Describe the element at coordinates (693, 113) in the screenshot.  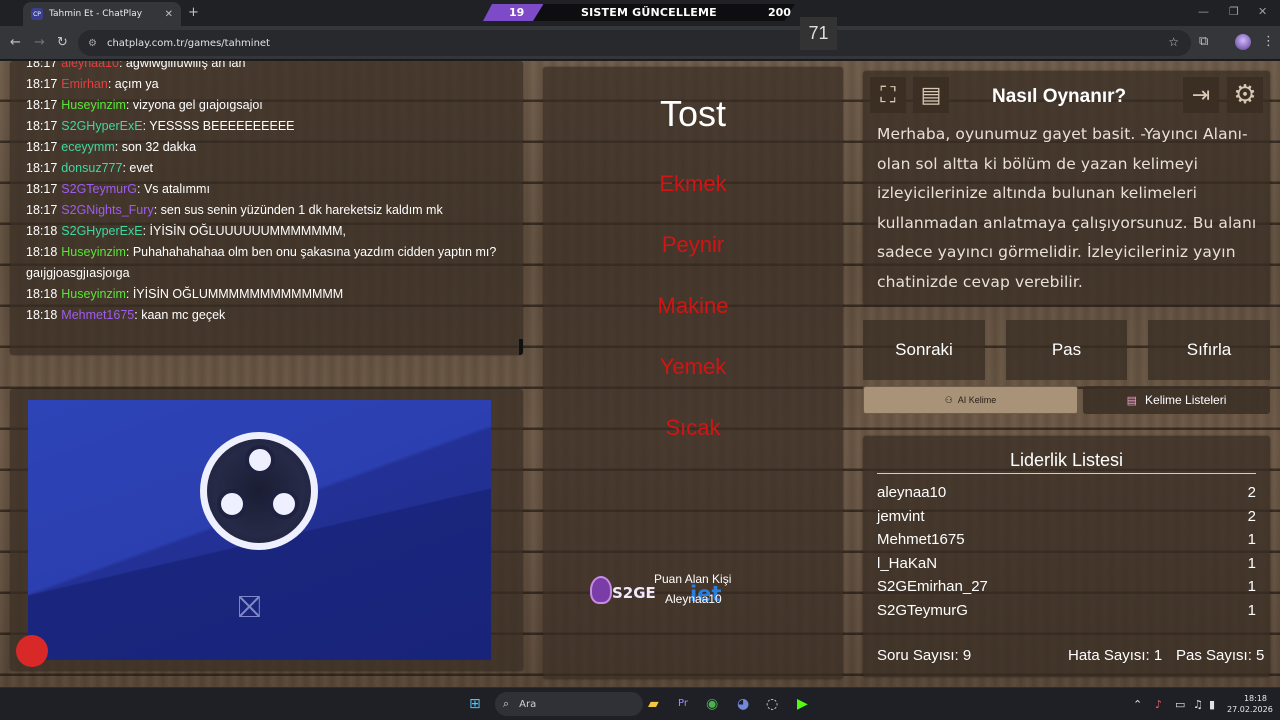
I see `main-word: Tost` at that location.